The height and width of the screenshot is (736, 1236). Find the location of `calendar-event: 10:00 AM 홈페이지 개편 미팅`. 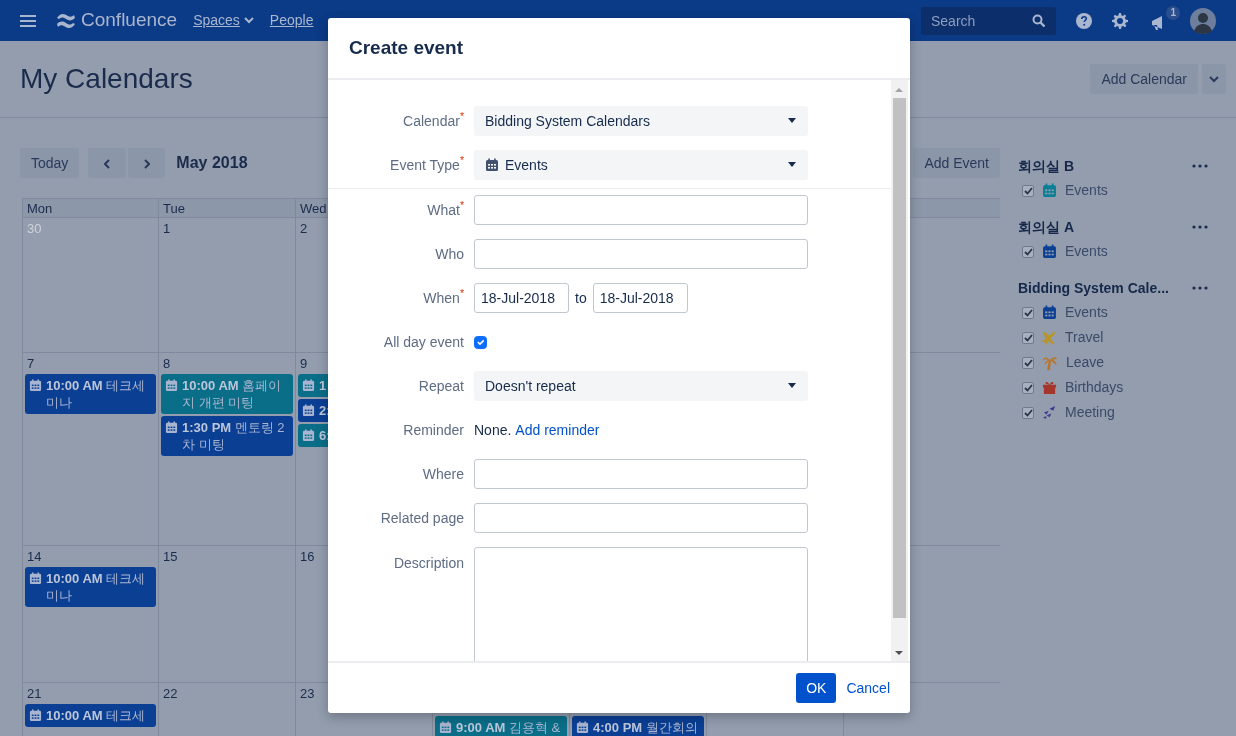

calendar-event: 10:00 AM 홈페이지 개편 미팅 is located at coordinates (227, 394).